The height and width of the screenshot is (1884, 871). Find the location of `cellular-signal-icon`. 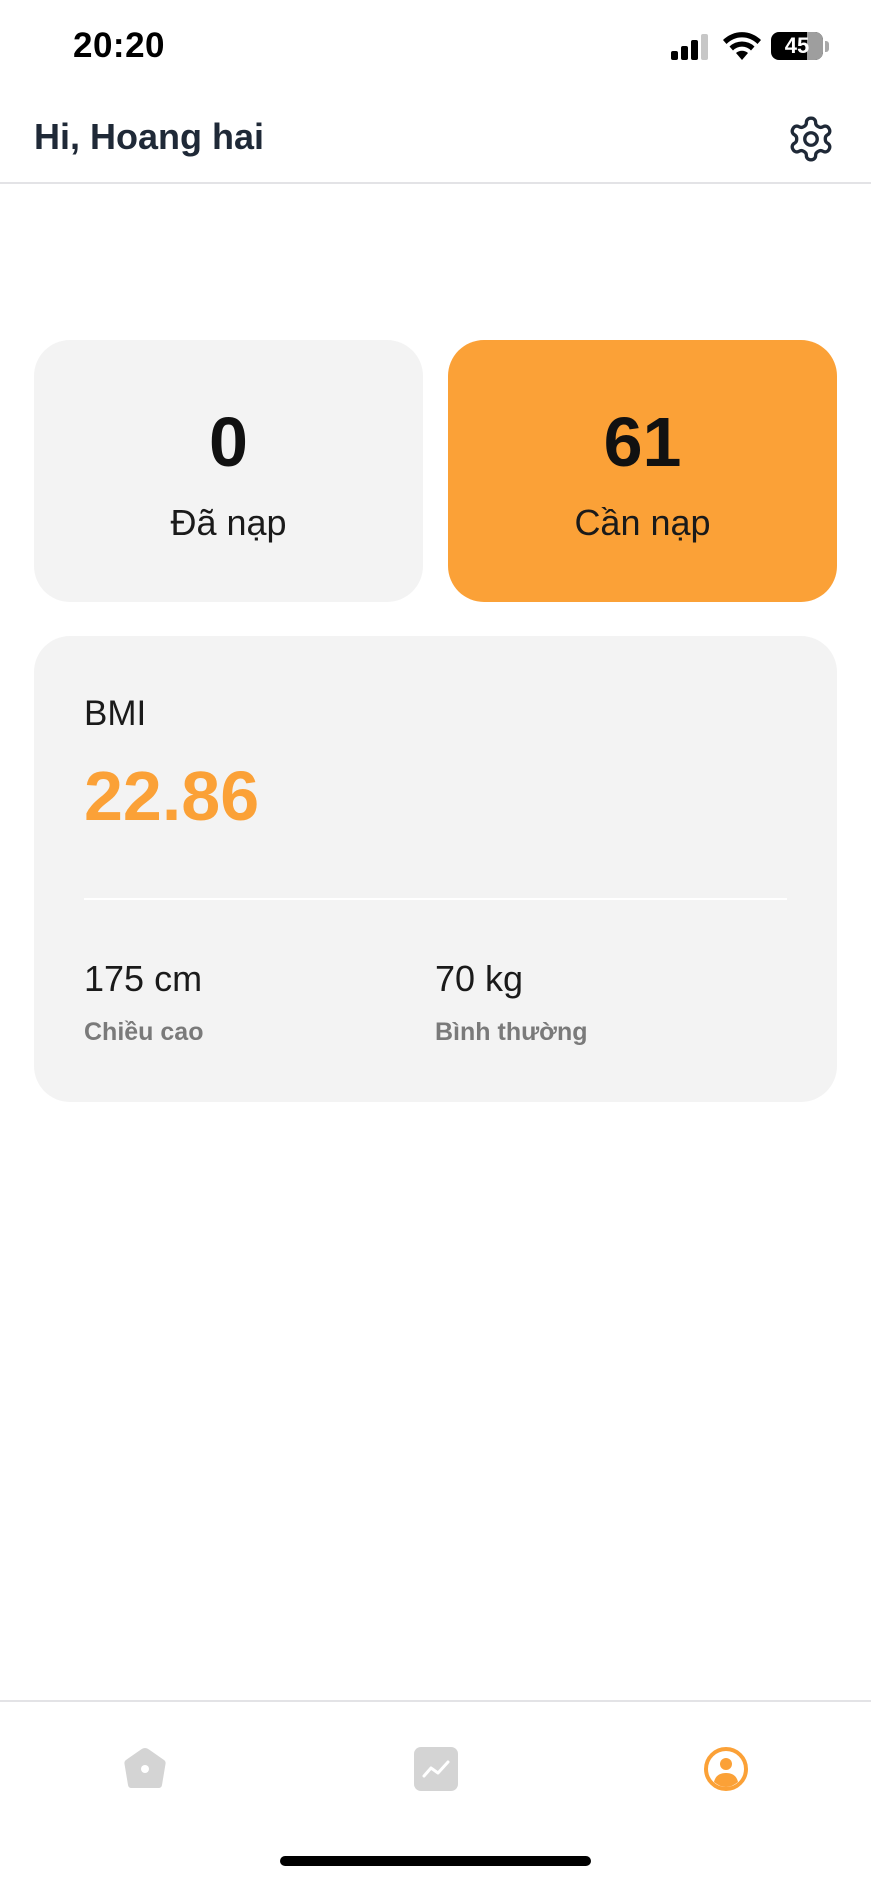

cellular-signal-icon is located at coordinates (691, 47).